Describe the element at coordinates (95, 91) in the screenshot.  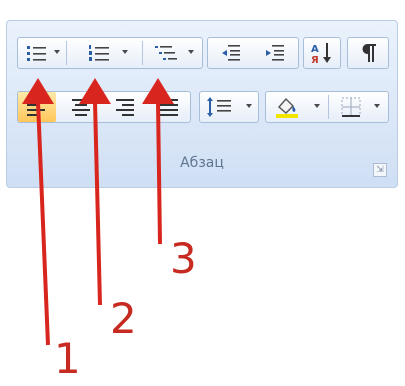
I see `arrow-2-head` at that location.